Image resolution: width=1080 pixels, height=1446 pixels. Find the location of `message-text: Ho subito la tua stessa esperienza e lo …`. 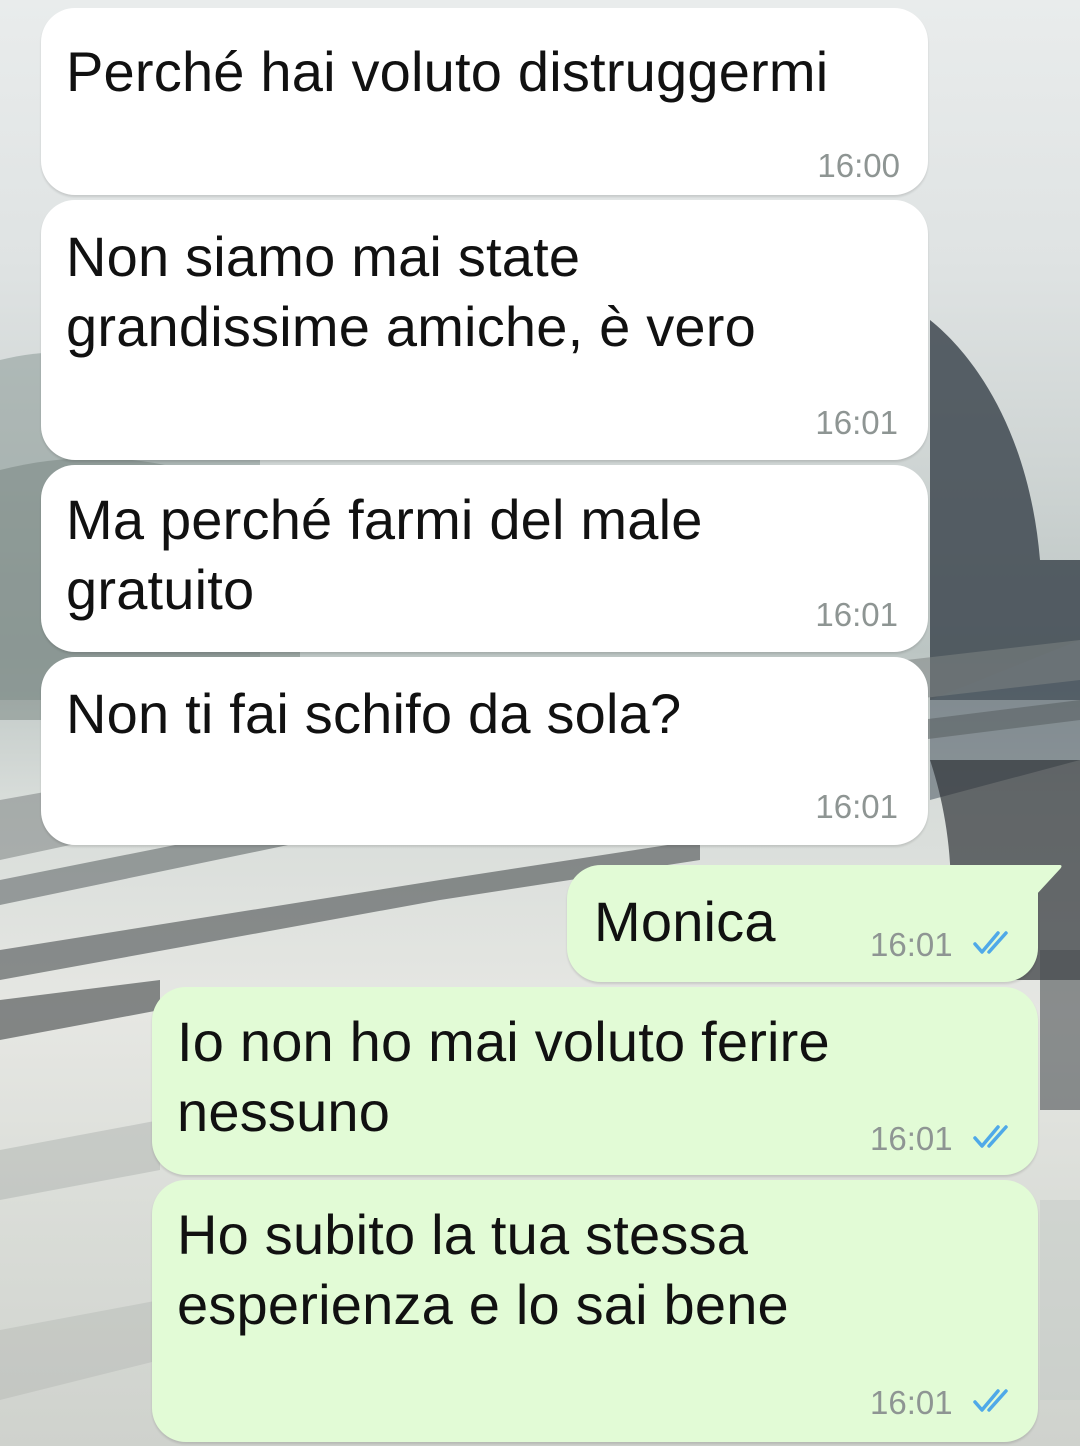

message-text: Ho subito la tua stessa esperienza e lo … is located at coordinates (483, 1269).